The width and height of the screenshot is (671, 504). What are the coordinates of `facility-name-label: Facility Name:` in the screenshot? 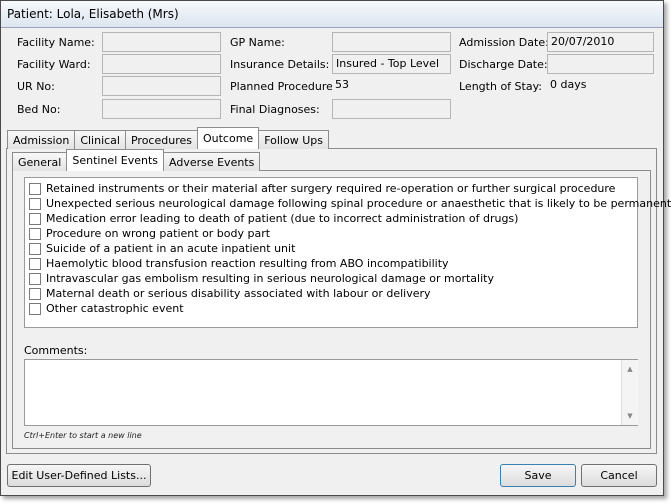 It's located at (56, 42).